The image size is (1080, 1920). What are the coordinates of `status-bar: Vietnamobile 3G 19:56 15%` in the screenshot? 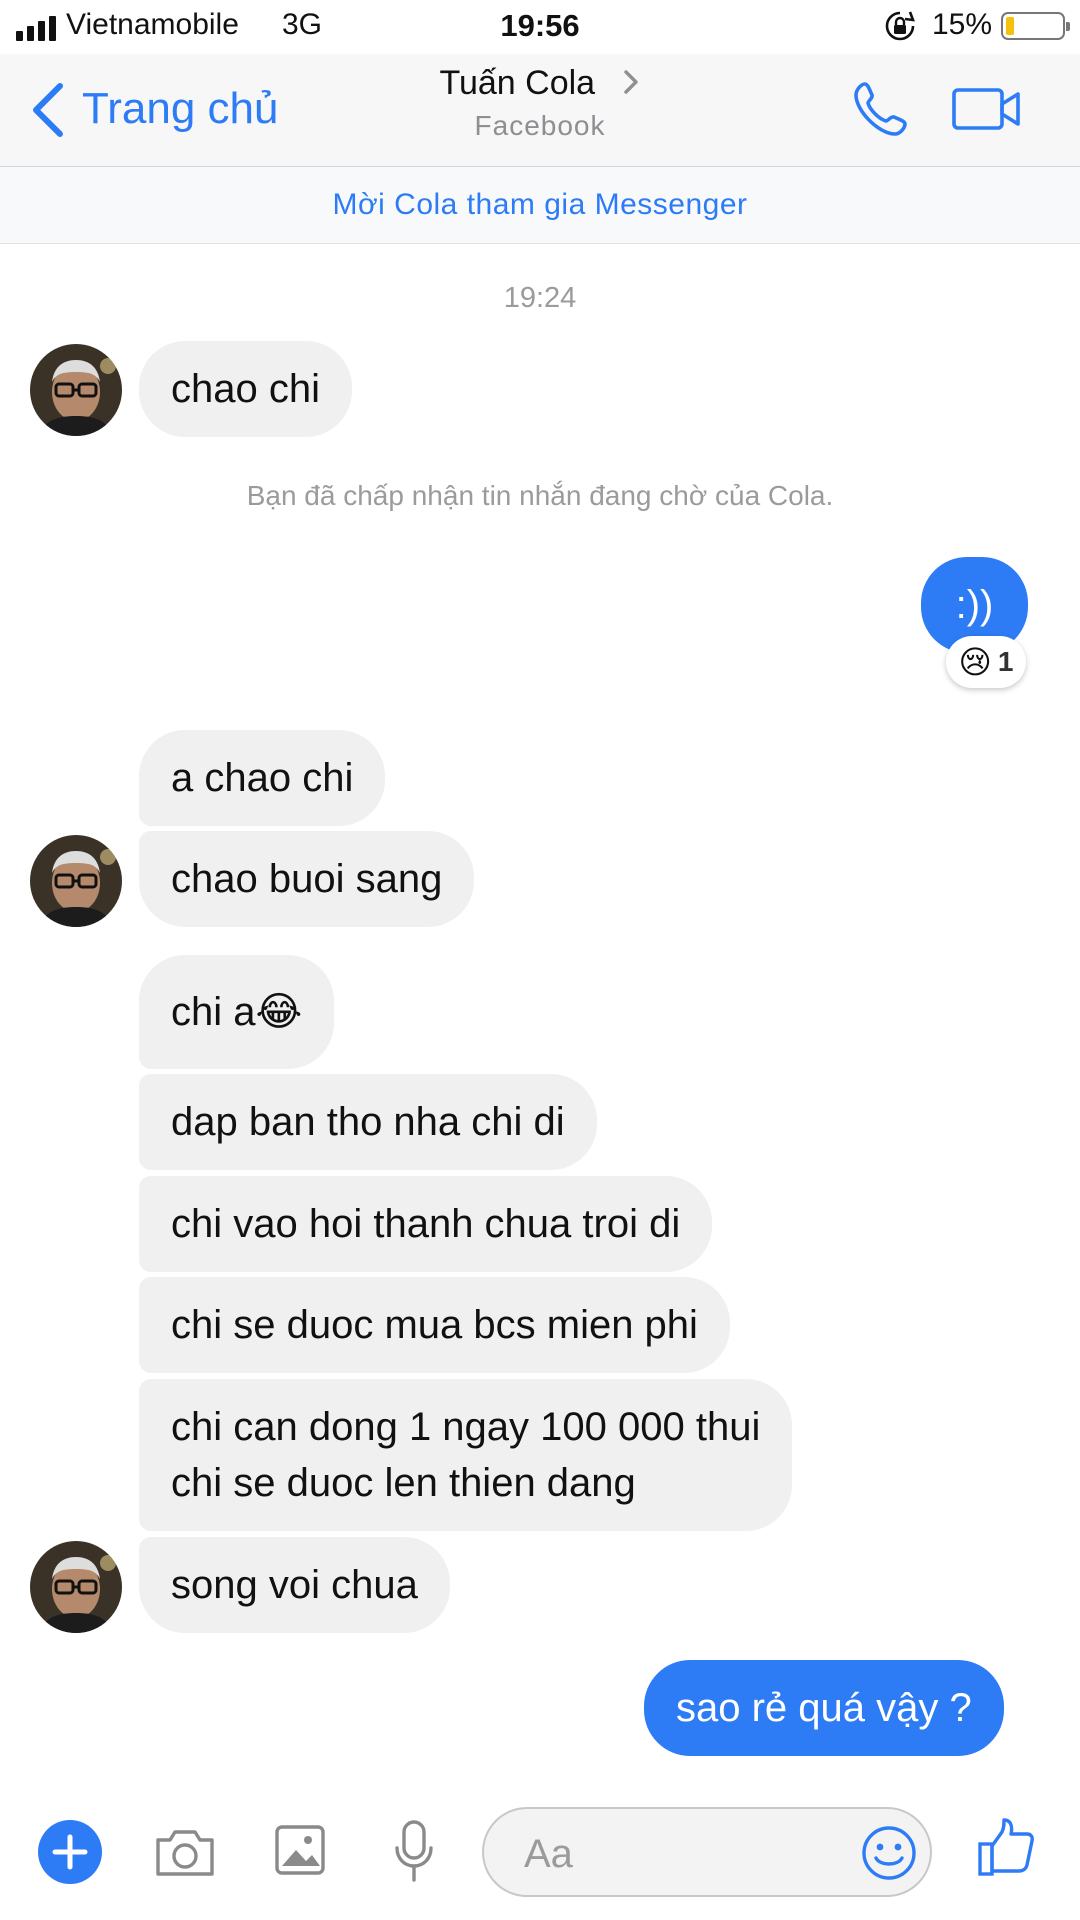 It's located at (540, 27).